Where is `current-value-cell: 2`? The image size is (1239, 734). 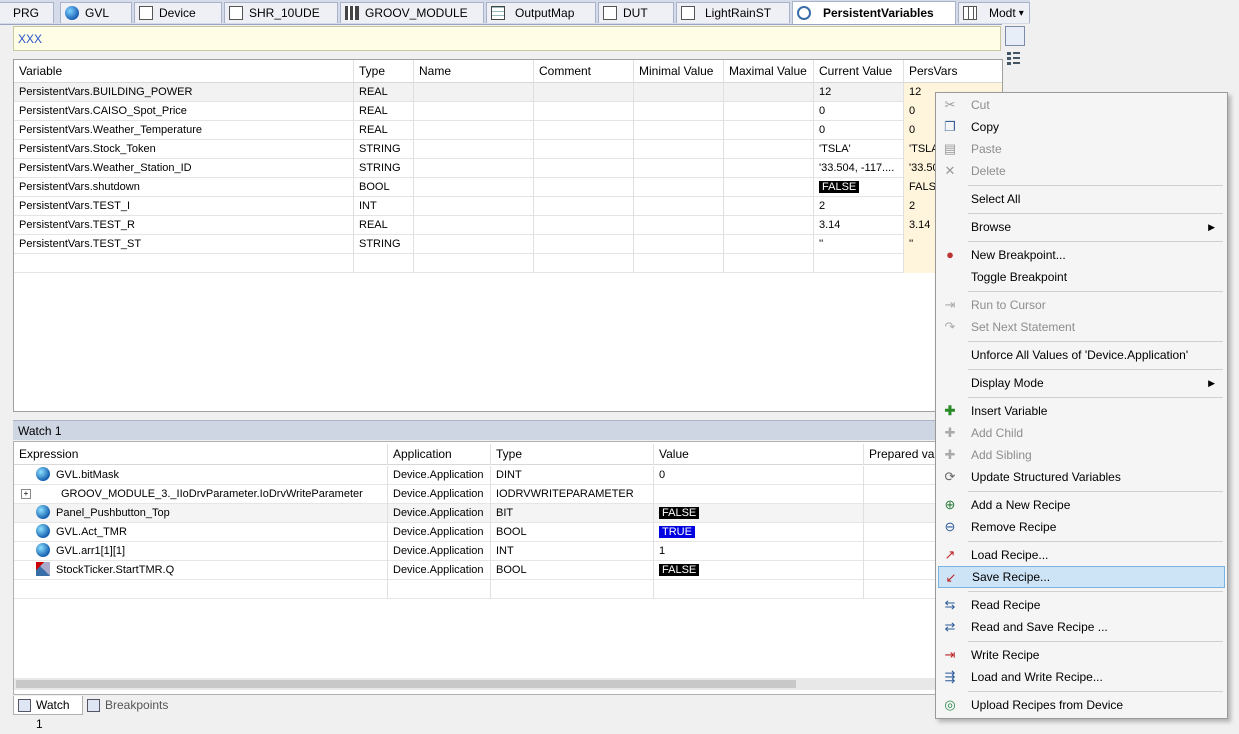
current-value-cell: 2 is located at coordinates (859, 206).